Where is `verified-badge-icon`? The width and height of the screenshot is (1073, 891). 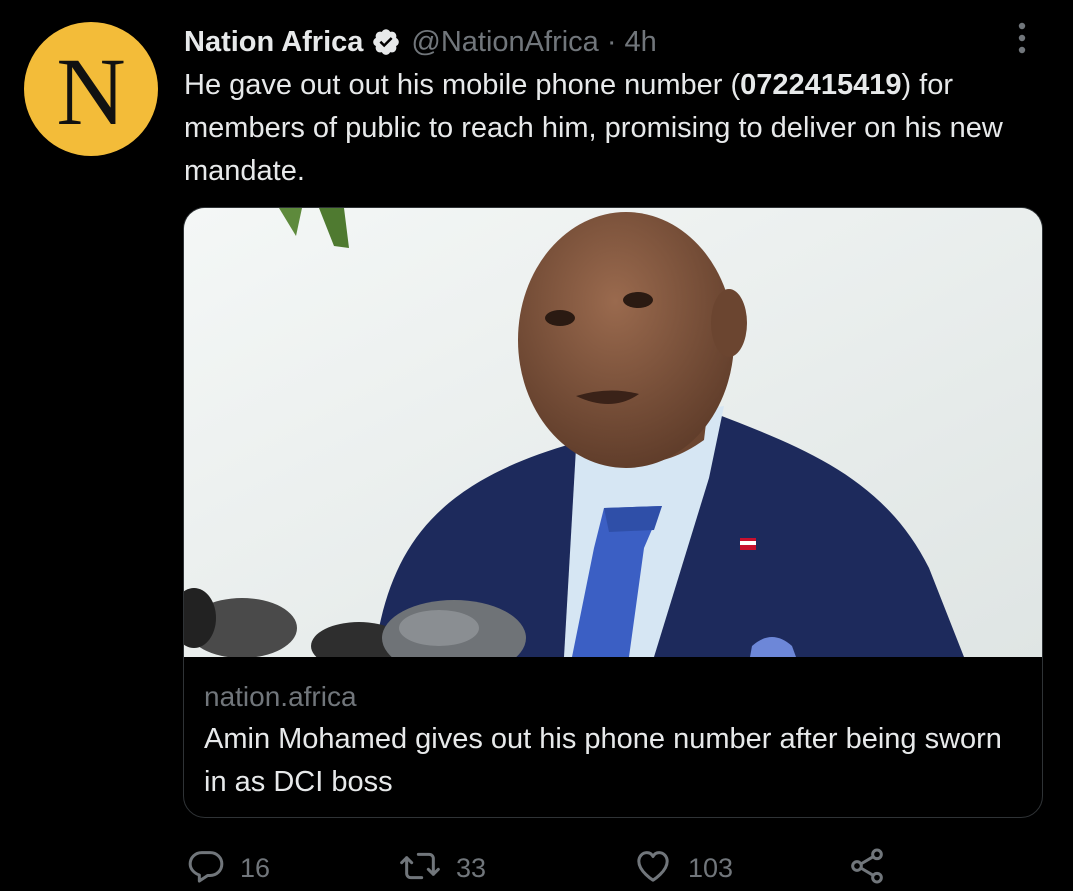 verified-badge-icon is located at coordinates (386, 42).